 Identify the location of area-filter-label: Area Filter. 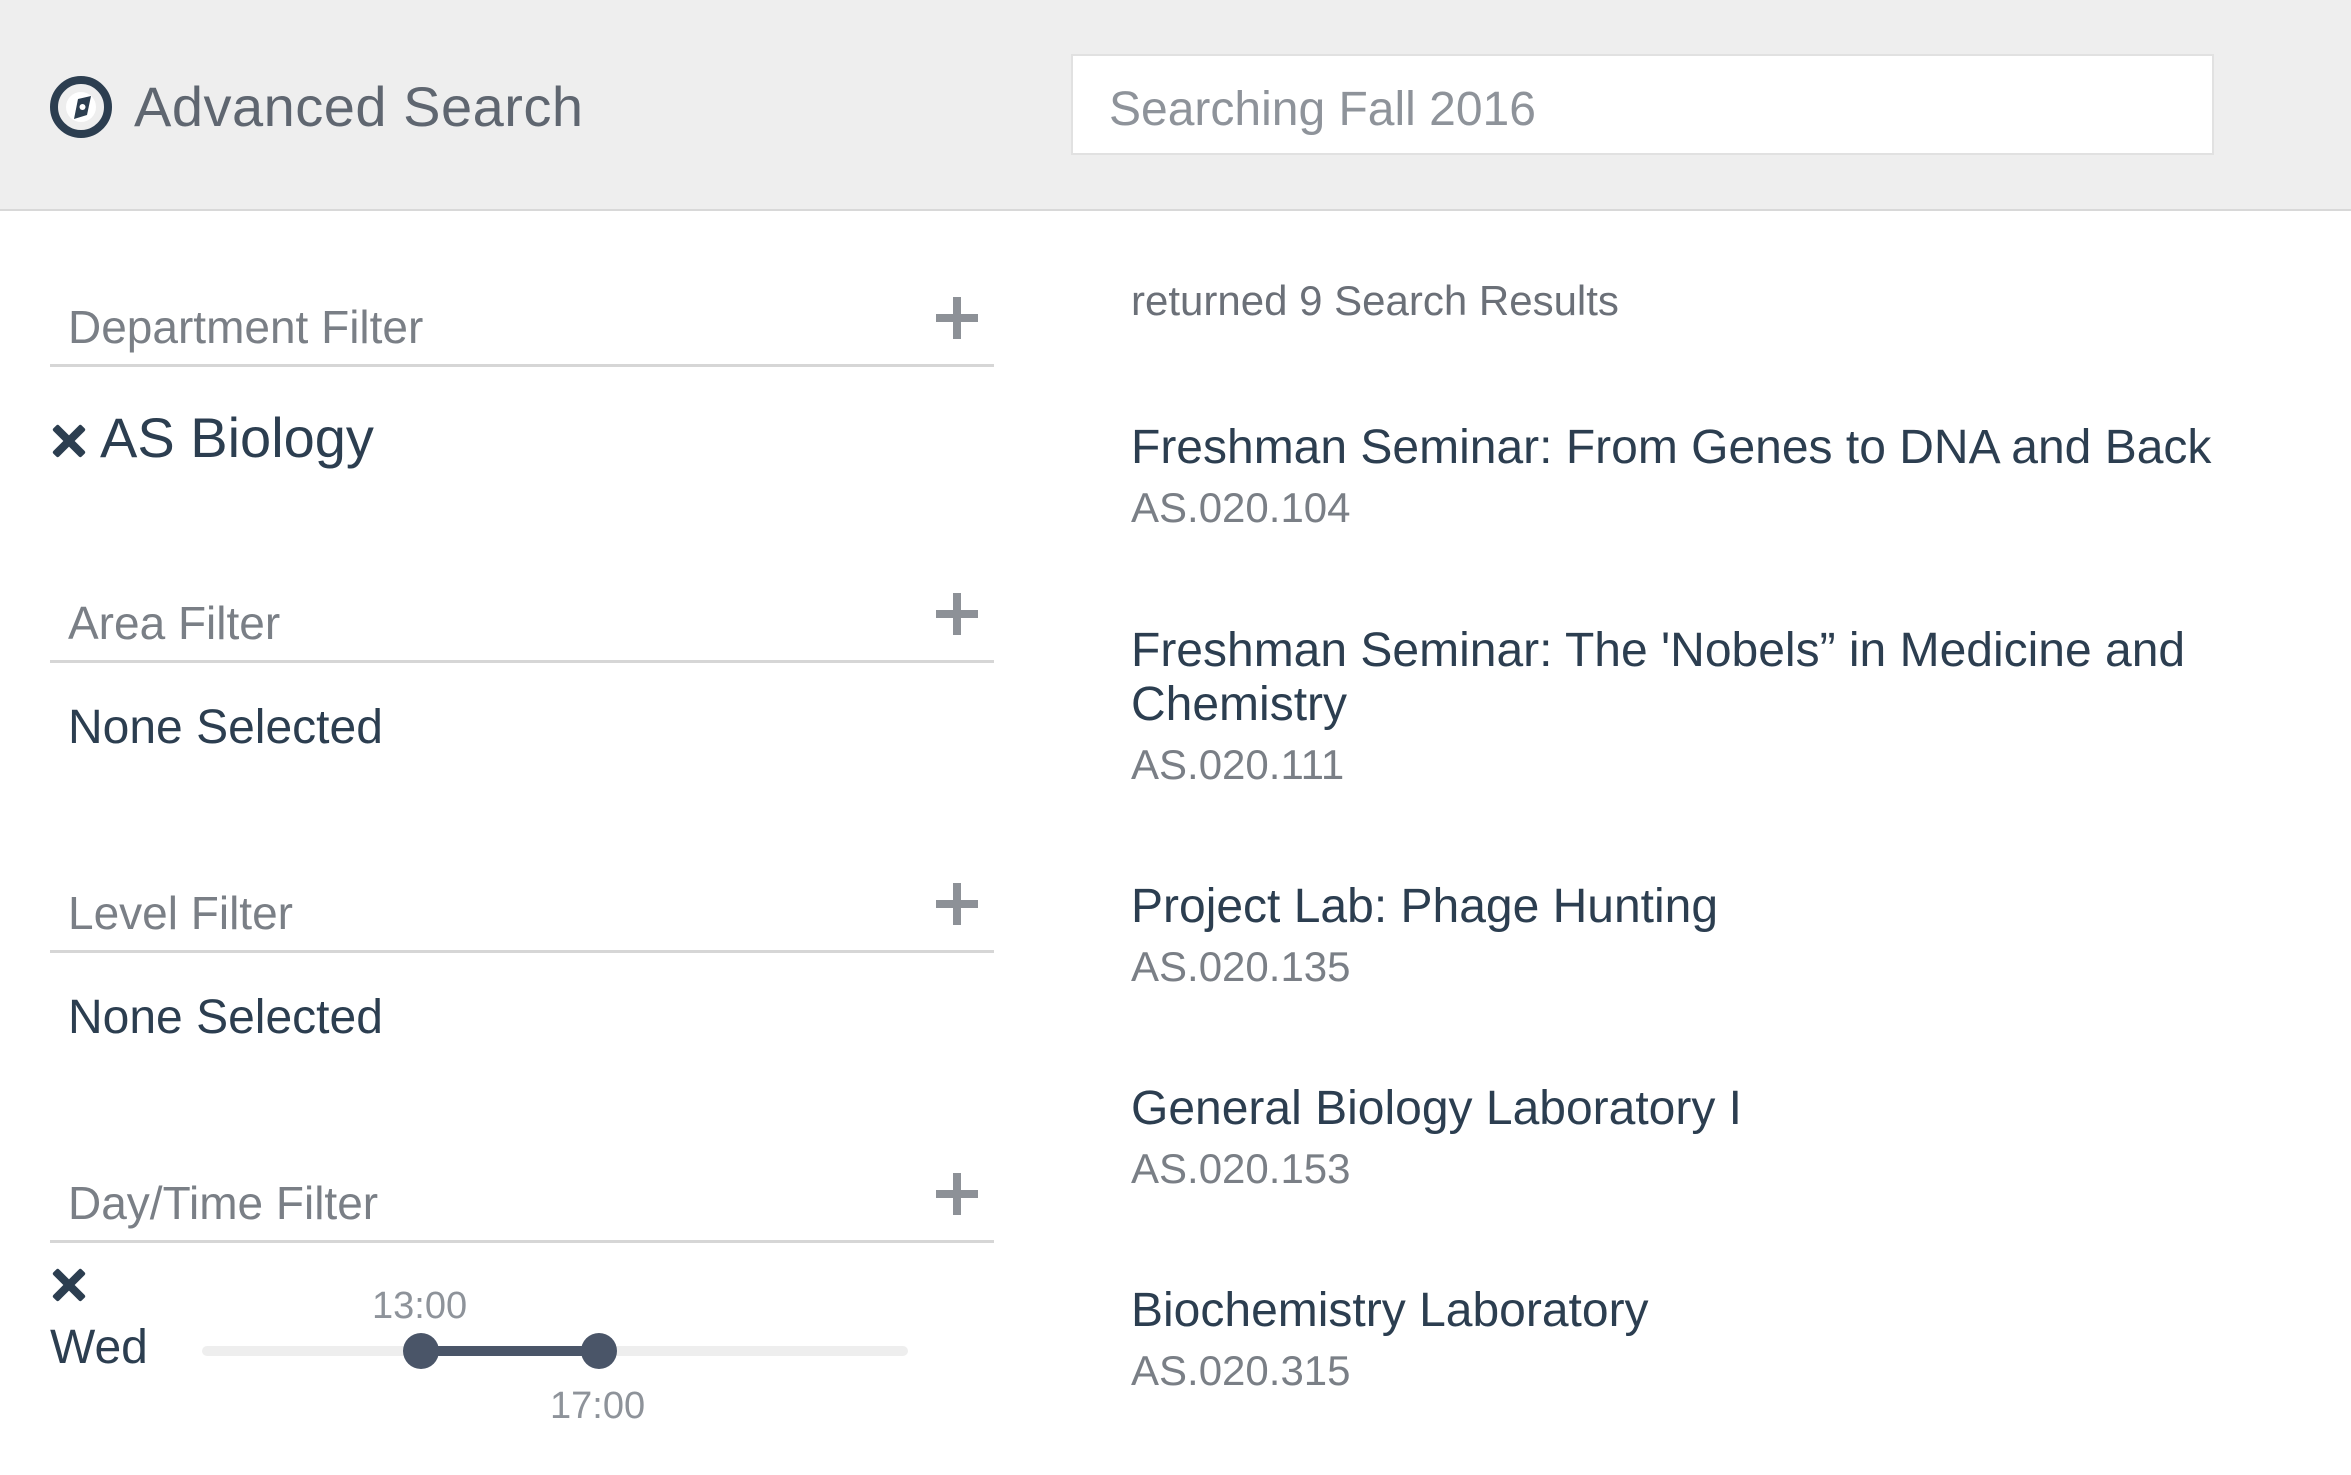
(174, 623).